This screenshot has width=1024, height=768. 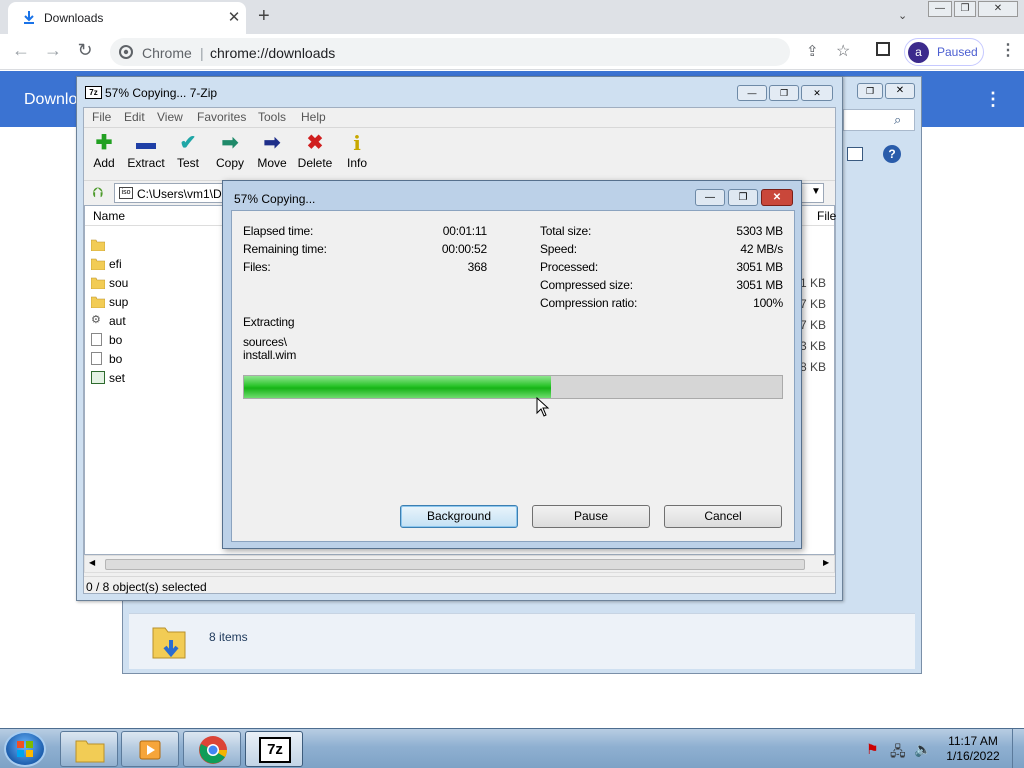 I want to click on dialog-maximize-button: ❐, so click(x=743, y=197).